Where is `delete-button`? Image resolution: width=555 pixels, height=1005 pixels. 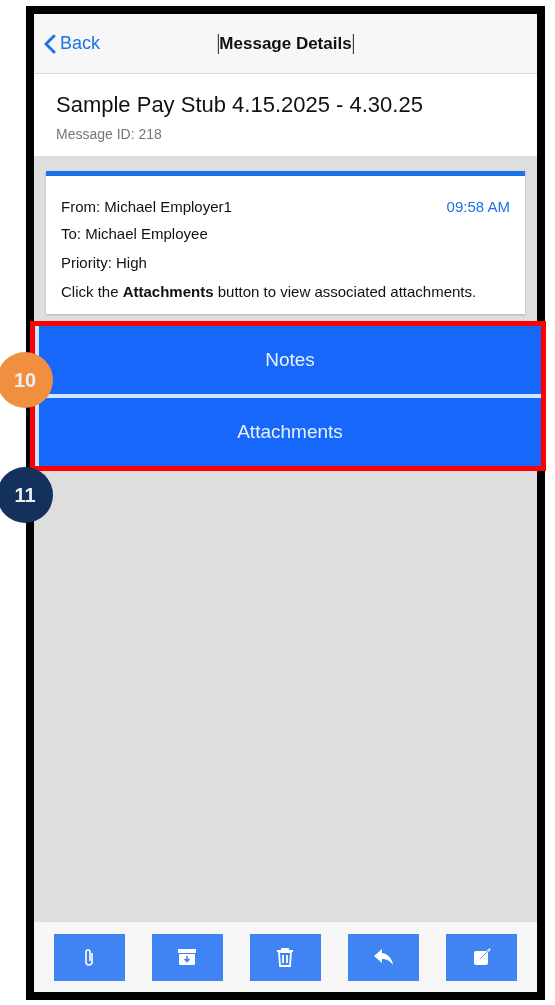
delete-button is located at coordinates (285, 957).